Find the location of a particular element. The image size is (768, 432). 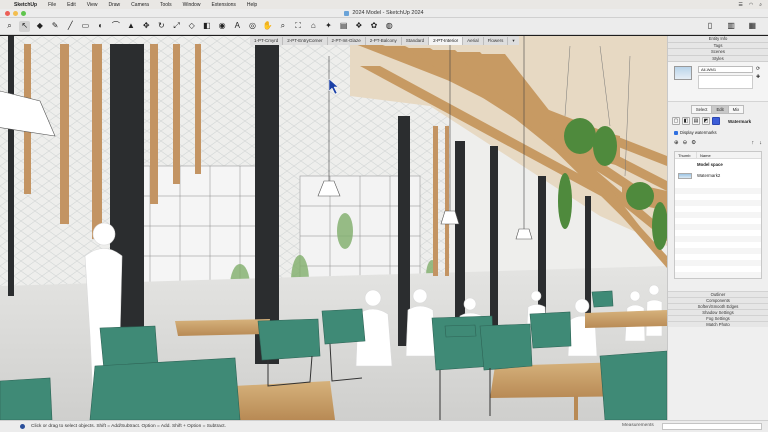

scene-tab-2-pt-entrycorner: 2-PT-EntryCorner is located at coordinates (305, 40).